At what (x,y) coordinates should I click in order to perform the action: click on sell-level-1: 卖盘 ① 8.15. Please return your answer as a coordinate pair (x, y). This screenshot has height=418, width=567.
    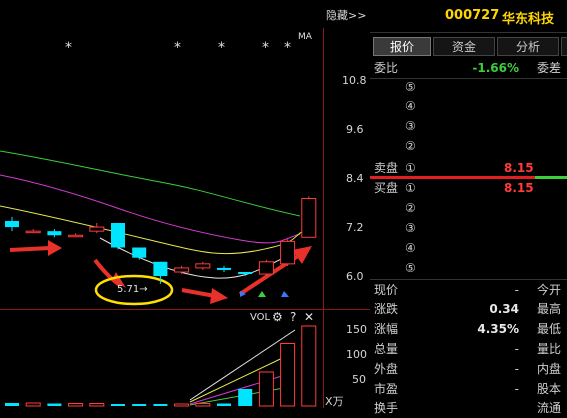
    Looking at the image, I should click on (468, 168).